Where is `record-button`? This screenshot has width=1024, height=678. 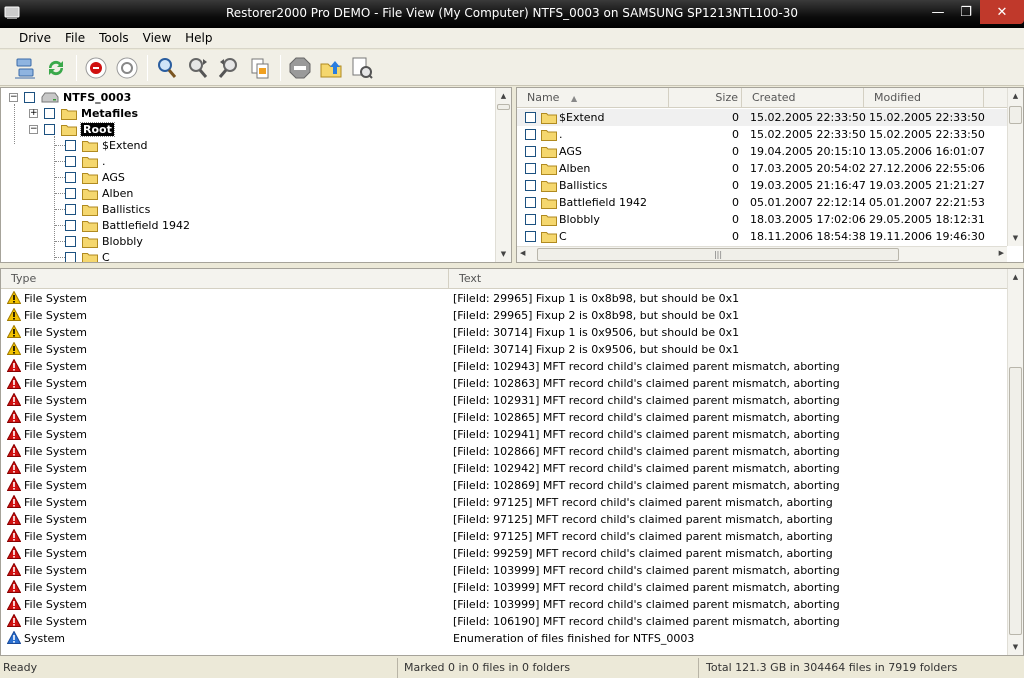
record-button is located at coordinates (95, 67).